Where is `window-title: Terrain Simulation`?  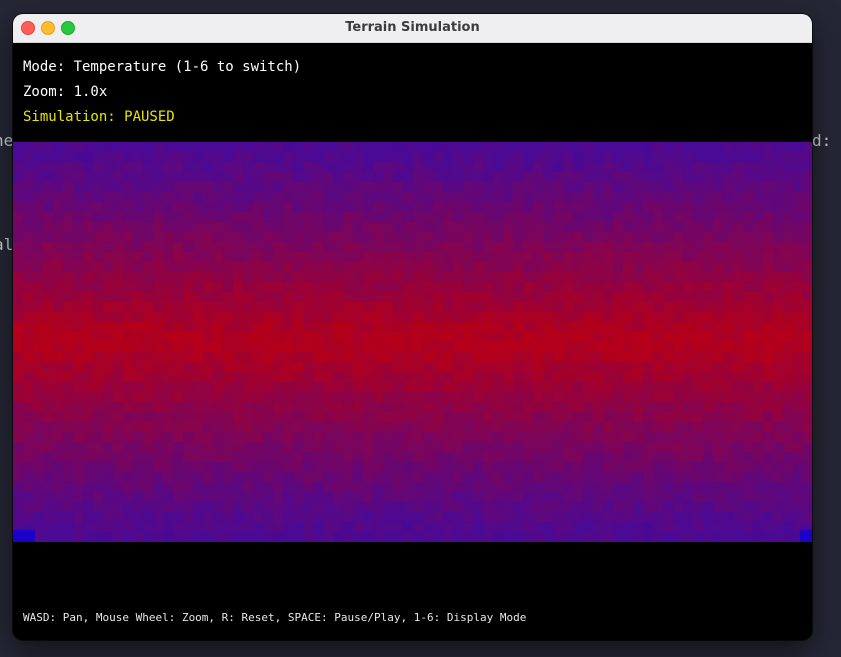 window-title: Terrain Simulation is located at coordinates (412, 27).